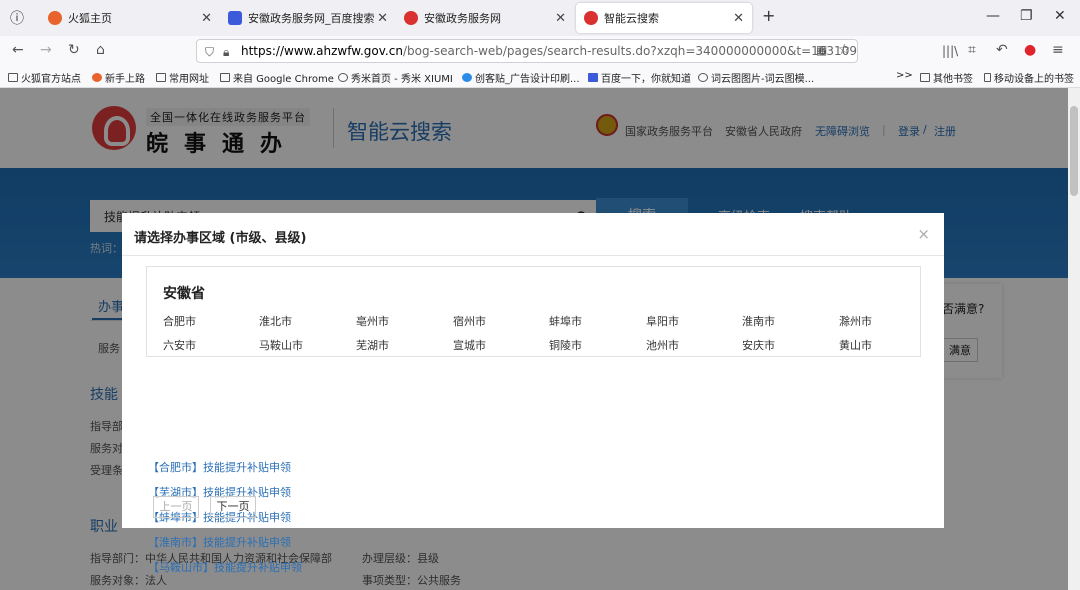 Image resolution: width=1080 pixels, height=590 pixels. Describe the element at coordinates (100, 50) in the screenshot. I see `home-icon: ⌂` at that location.